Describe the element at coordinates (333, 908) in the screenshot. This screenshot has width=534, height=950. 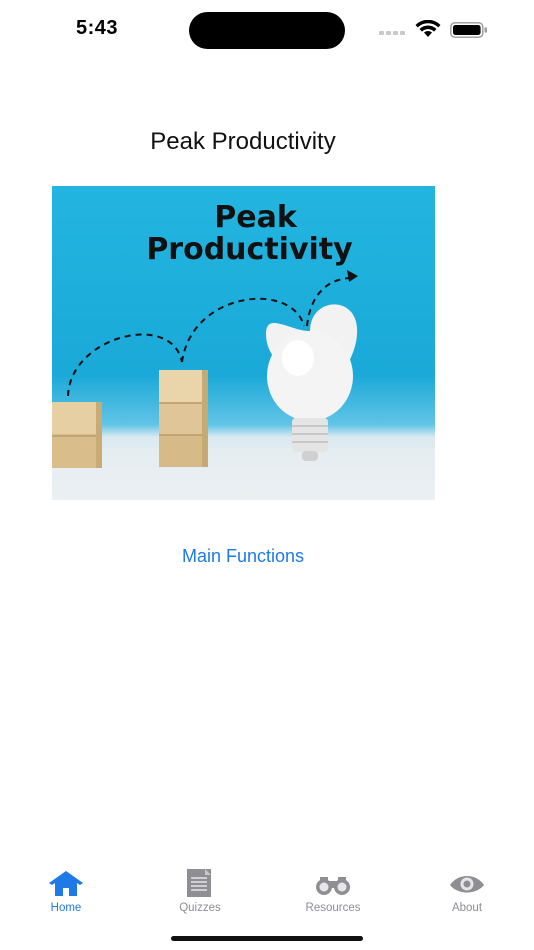
I see `tab-resources-label: Resources` at that location.